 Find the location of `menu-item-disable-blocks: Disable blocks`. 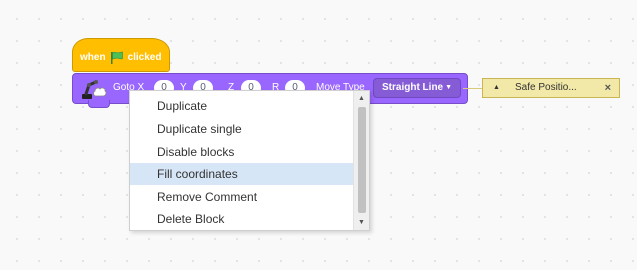

menu-item-disable-blocks: Disable blocks is located at coordinates (242, 152).